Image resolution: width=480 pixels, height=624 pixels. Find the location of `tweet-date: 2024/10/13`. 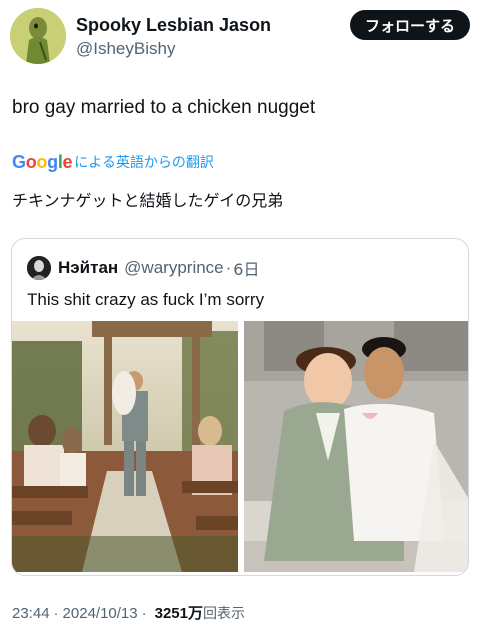

tweet-date: 2024/10/13 is located at coordinates (100, 613).